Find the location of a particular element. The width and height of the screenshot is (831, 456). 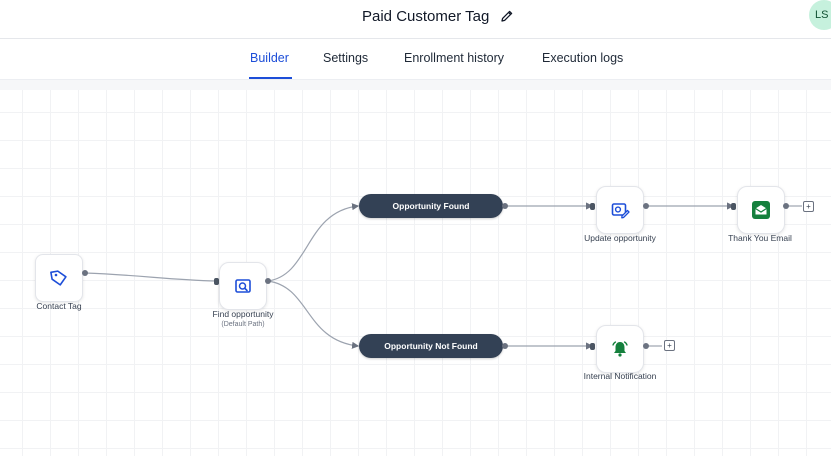

canvas-top-band is located at coordinates (415, 85).